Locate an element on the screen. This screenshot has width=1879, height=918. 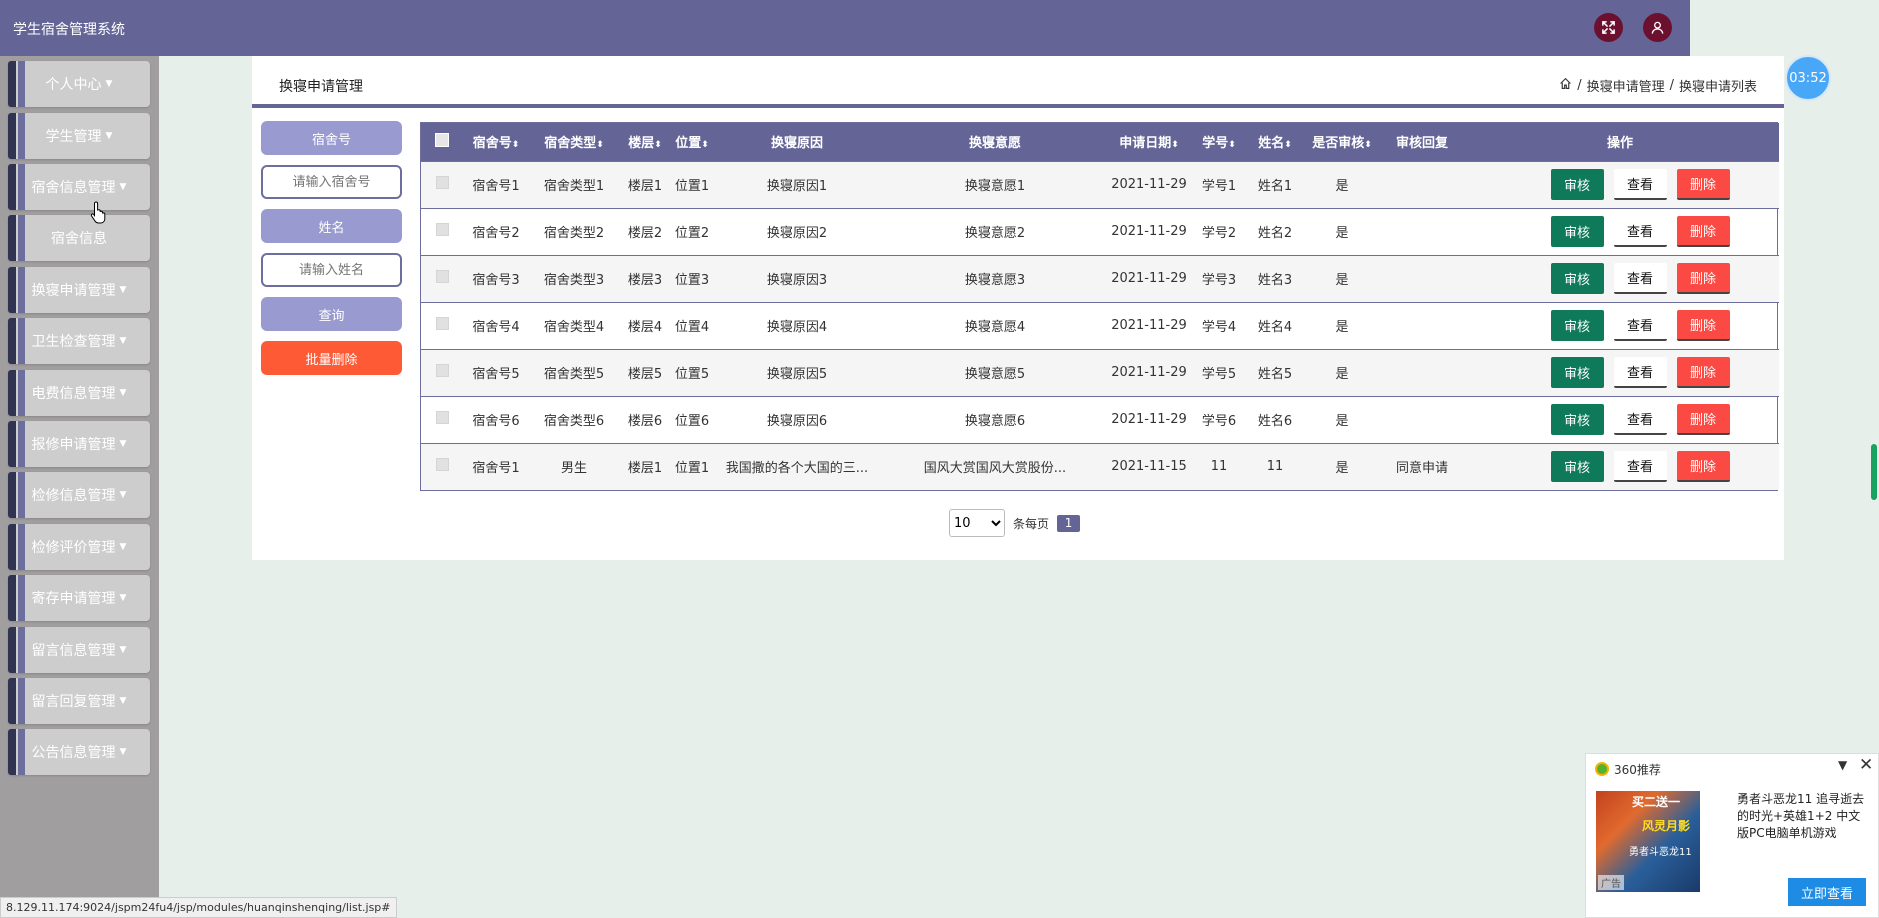
table-cell: 男生 is located at coordinates (573, 469).